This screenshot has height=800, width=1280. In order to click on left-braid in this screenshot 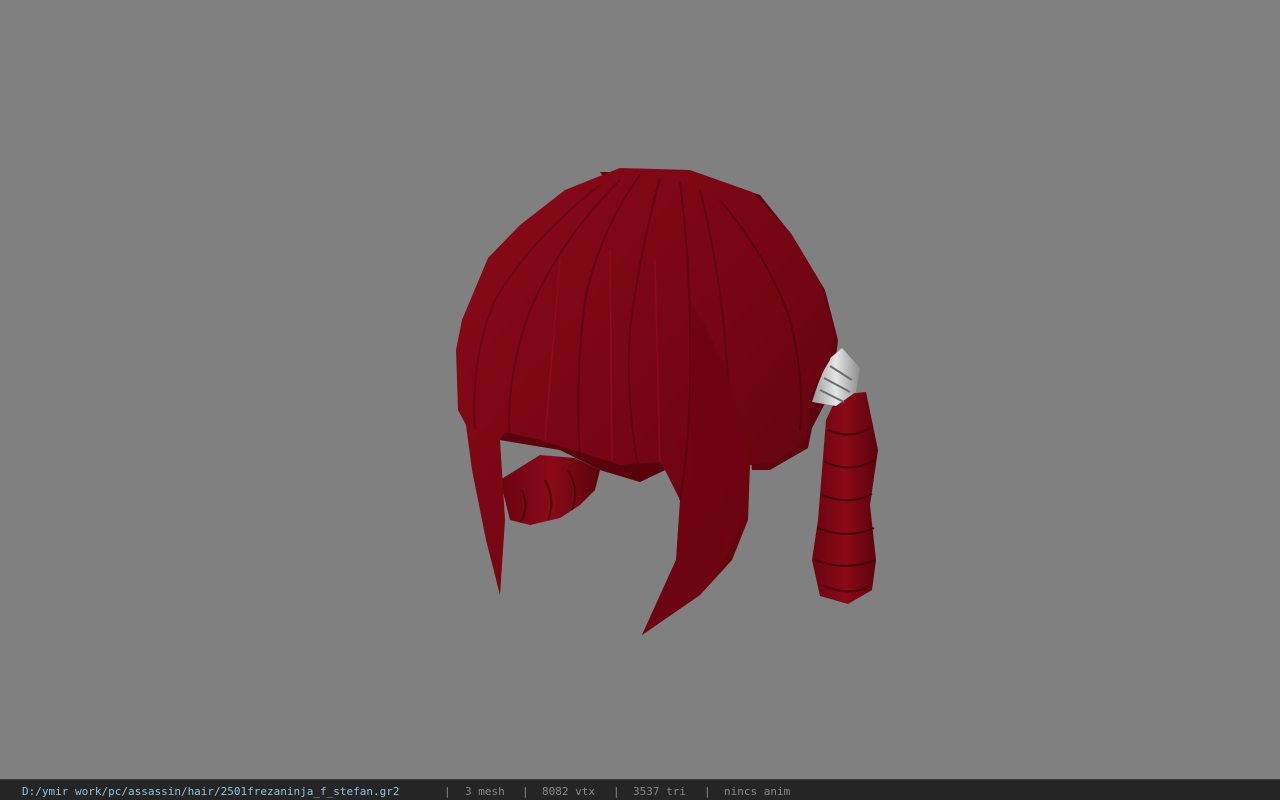, I will do `click(550, 490)`.